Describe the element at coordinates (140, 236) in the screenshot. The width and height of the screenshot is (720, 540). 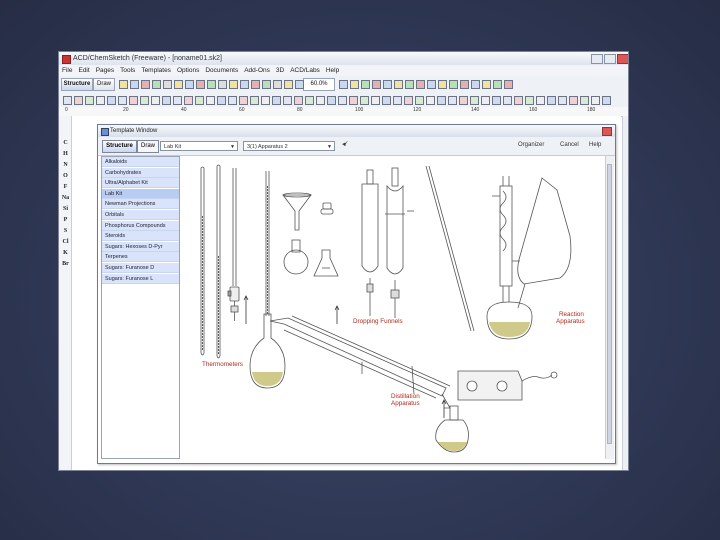
I see `category-item-steroids: Steroids` at that location.